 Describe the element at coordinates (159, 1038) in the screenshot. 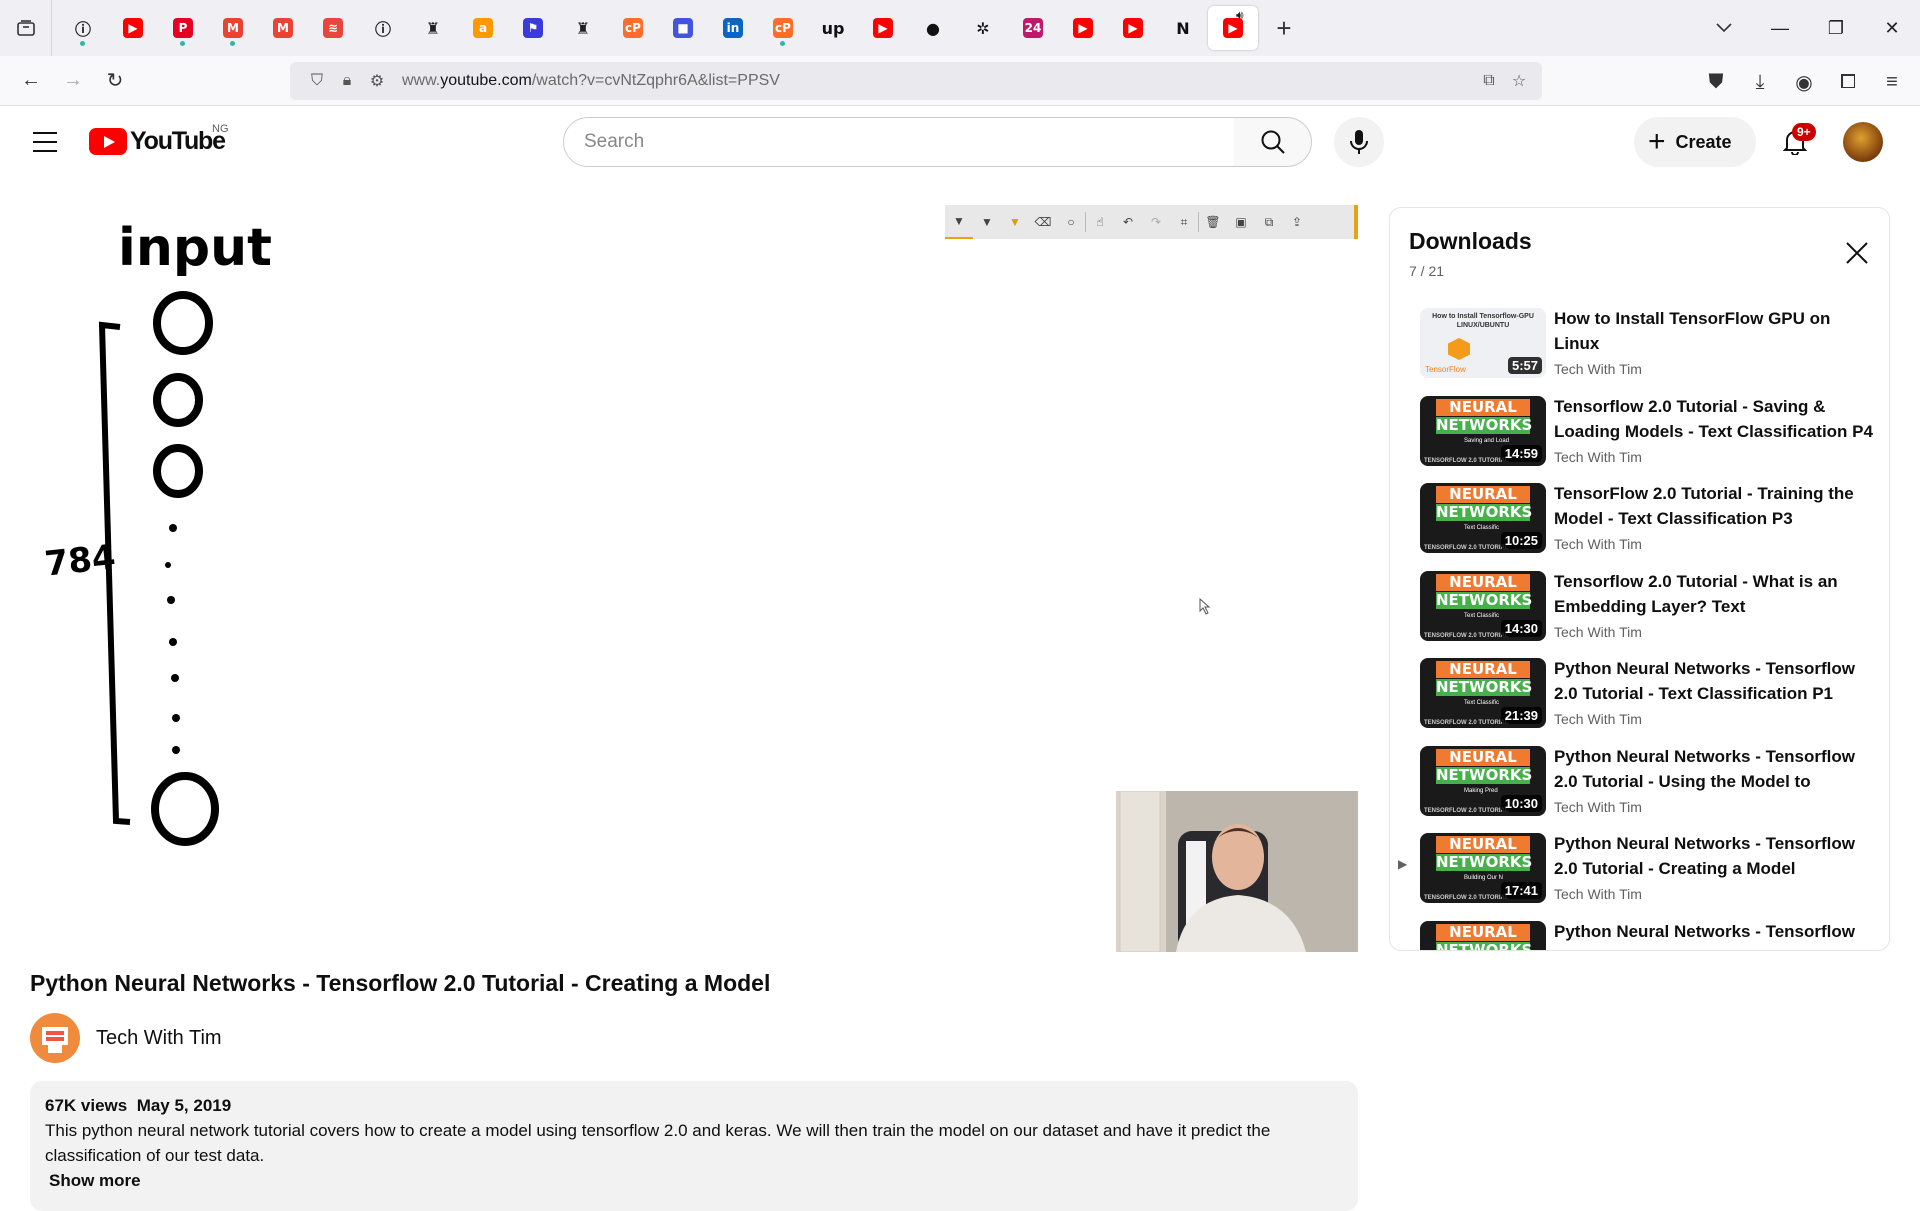

I see `channel-name: Tech With Tim` at that location.